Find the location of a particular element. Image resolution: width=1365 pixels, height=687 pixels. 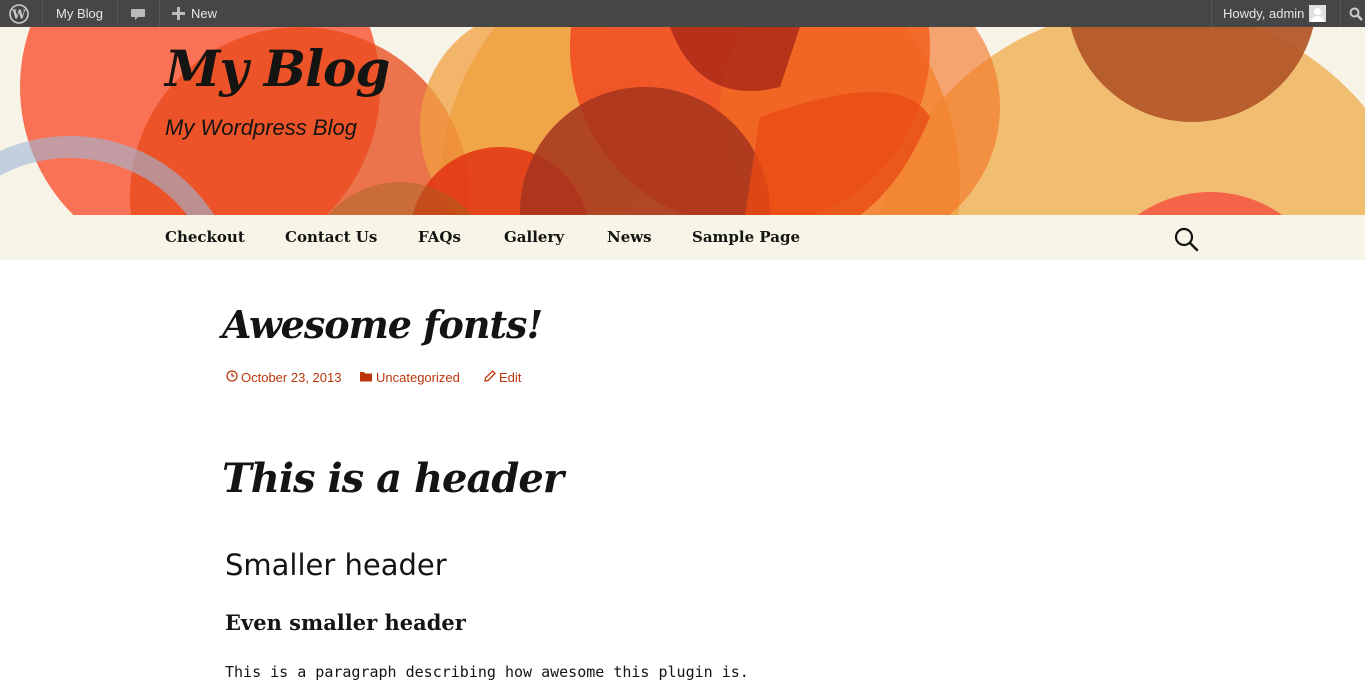

content-heading-3: Even smaller header is located at coordinates (345, 622).